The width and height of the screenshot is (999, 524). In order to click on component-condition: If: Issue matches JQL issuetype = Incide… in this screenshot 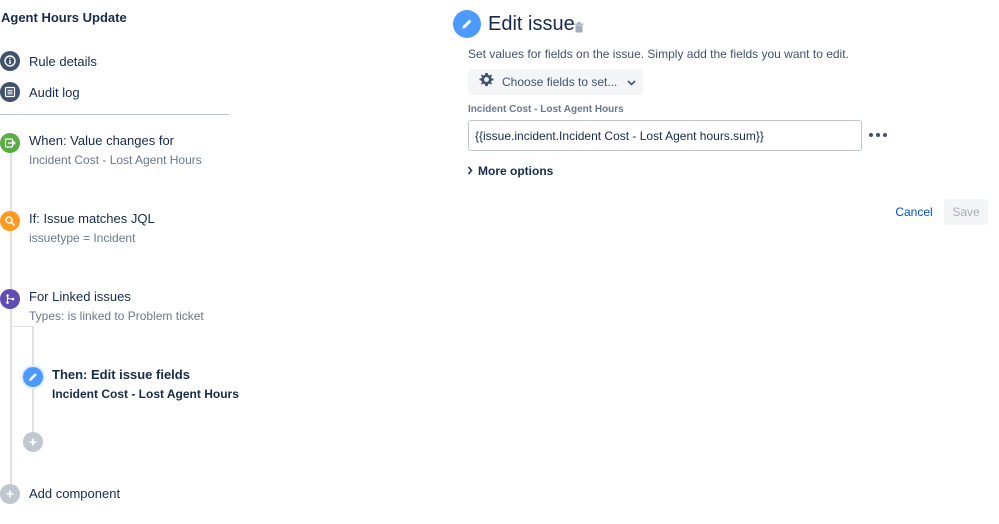, I will do `click(77, 228)`.